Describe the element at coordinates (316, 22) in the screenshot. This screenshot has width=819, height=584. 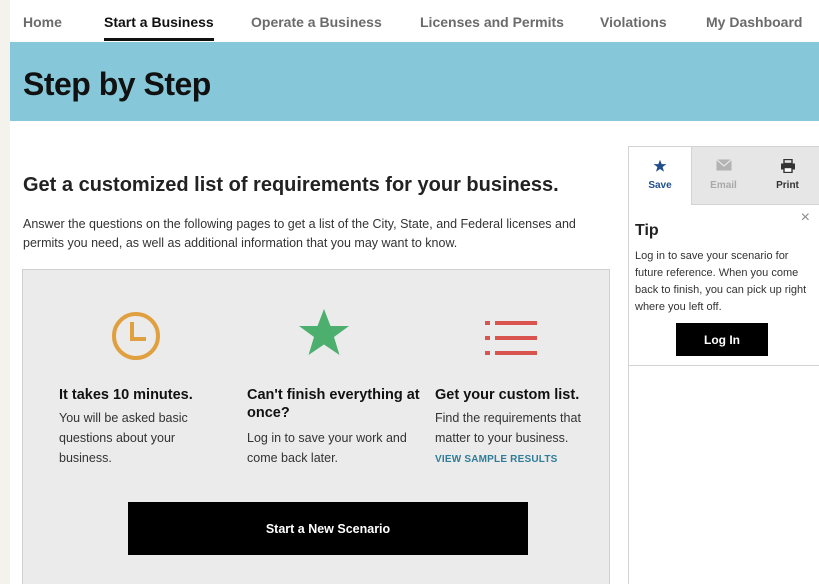
I see `nav-item-operate-a-business: Operate a Business` at that location.